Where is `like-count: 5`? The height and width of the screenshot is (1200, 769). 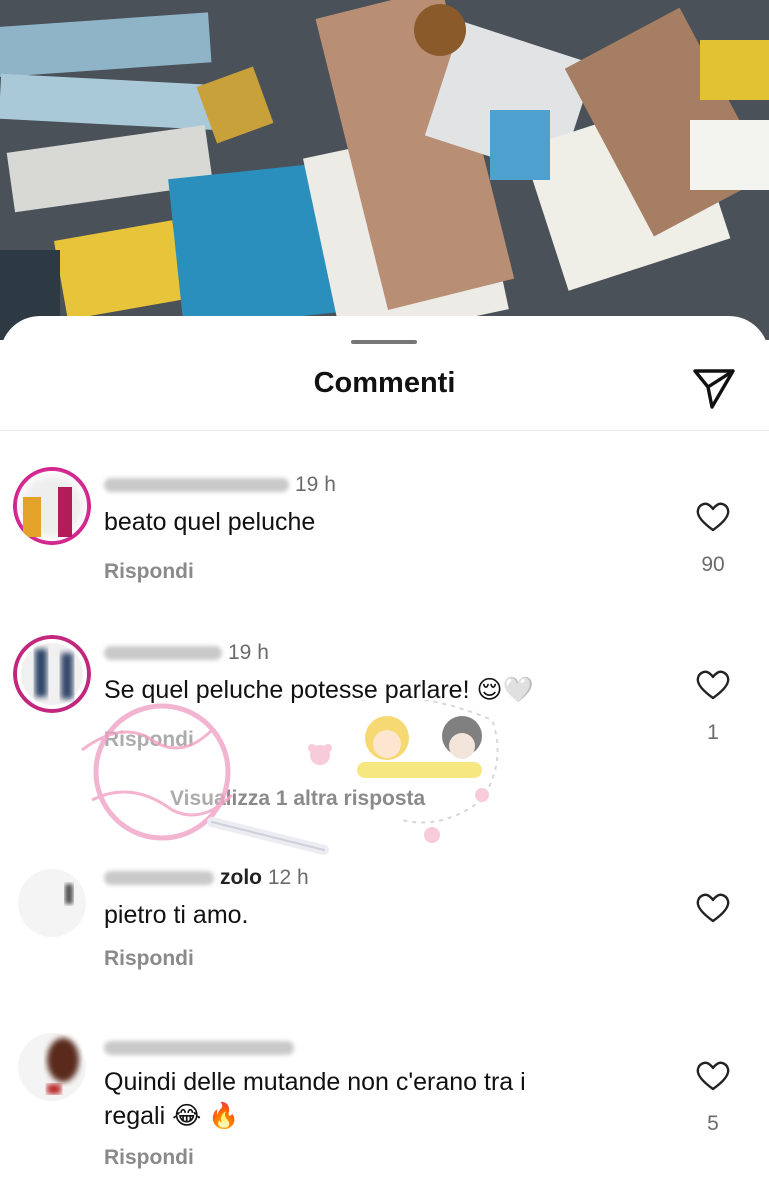 like-count: 5 is located at coordinates (713, 1123).